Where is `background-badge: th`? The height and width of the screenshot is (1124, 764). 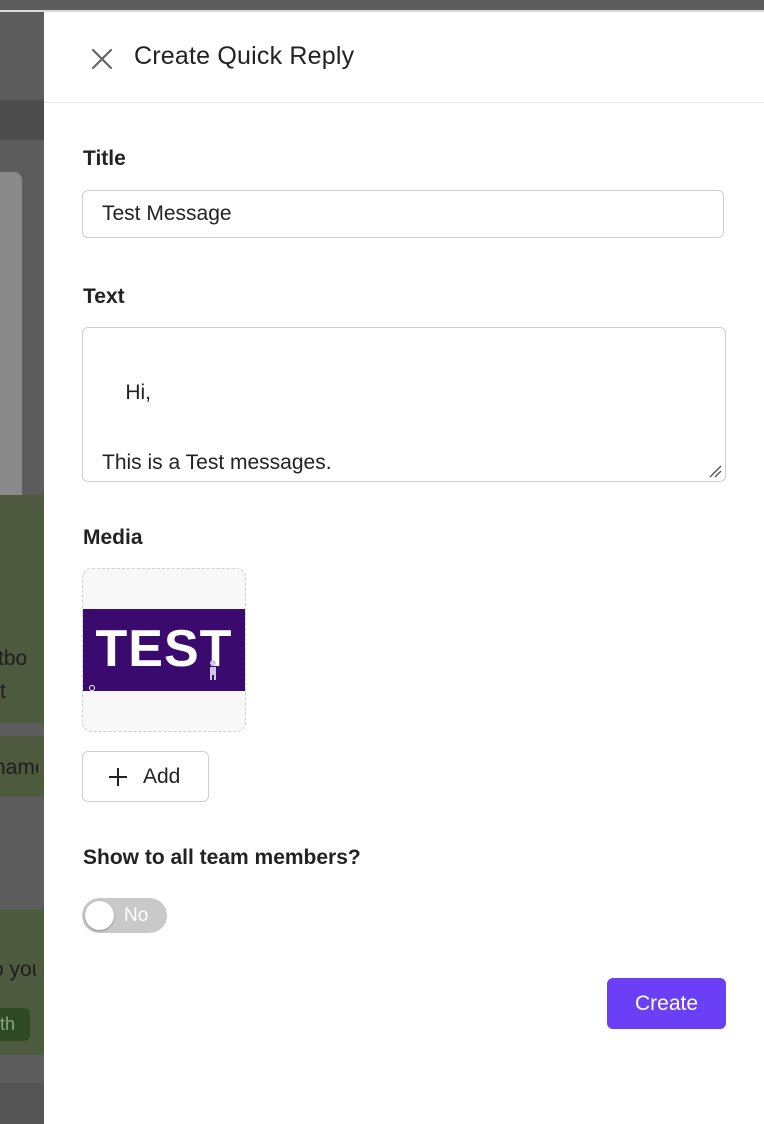 background-badge: th is located at coordinates (15, 1024).